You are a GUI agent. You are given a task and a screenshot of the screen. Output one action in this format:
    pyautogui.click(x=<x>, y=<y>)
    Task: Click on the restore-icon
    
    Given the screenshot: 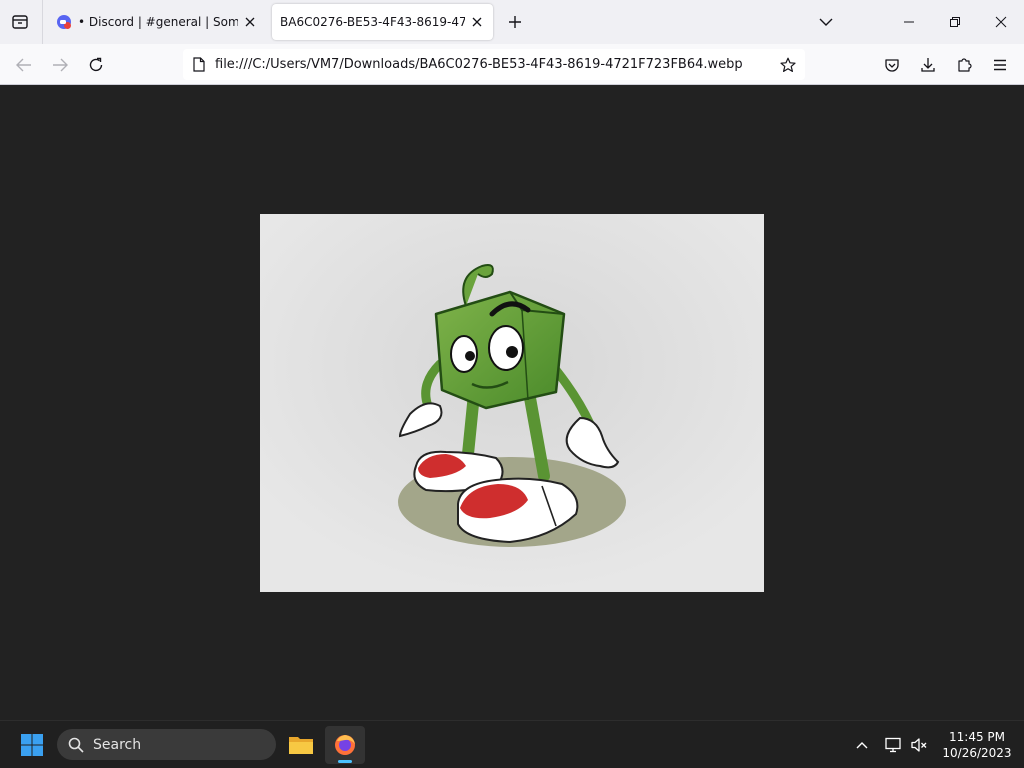 What is the action you would take?
    pyautogui.click(x=955, y=22)
    